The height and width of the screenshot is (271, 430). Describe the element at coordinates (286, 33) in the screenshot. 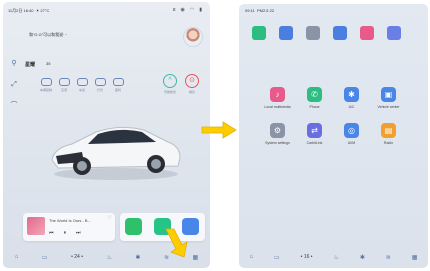

I see `bus-icon` at that location.